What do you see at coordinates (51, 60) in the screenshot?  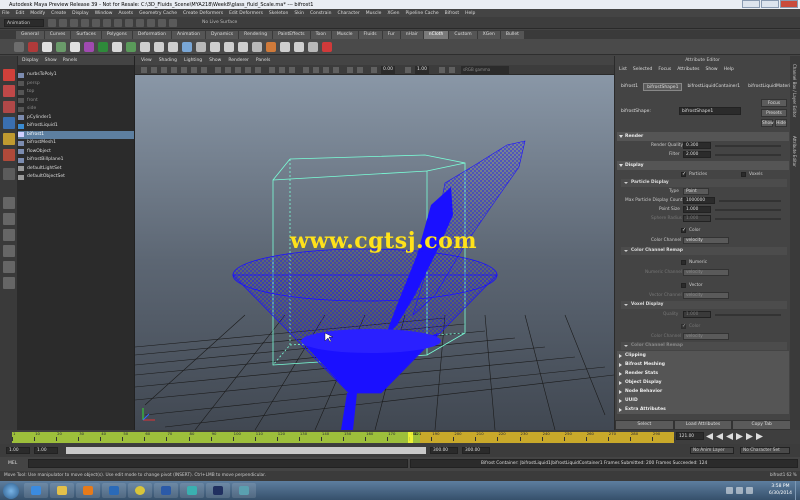 I see `outliner-menu-show: Show` at bounding box center [51, 60].